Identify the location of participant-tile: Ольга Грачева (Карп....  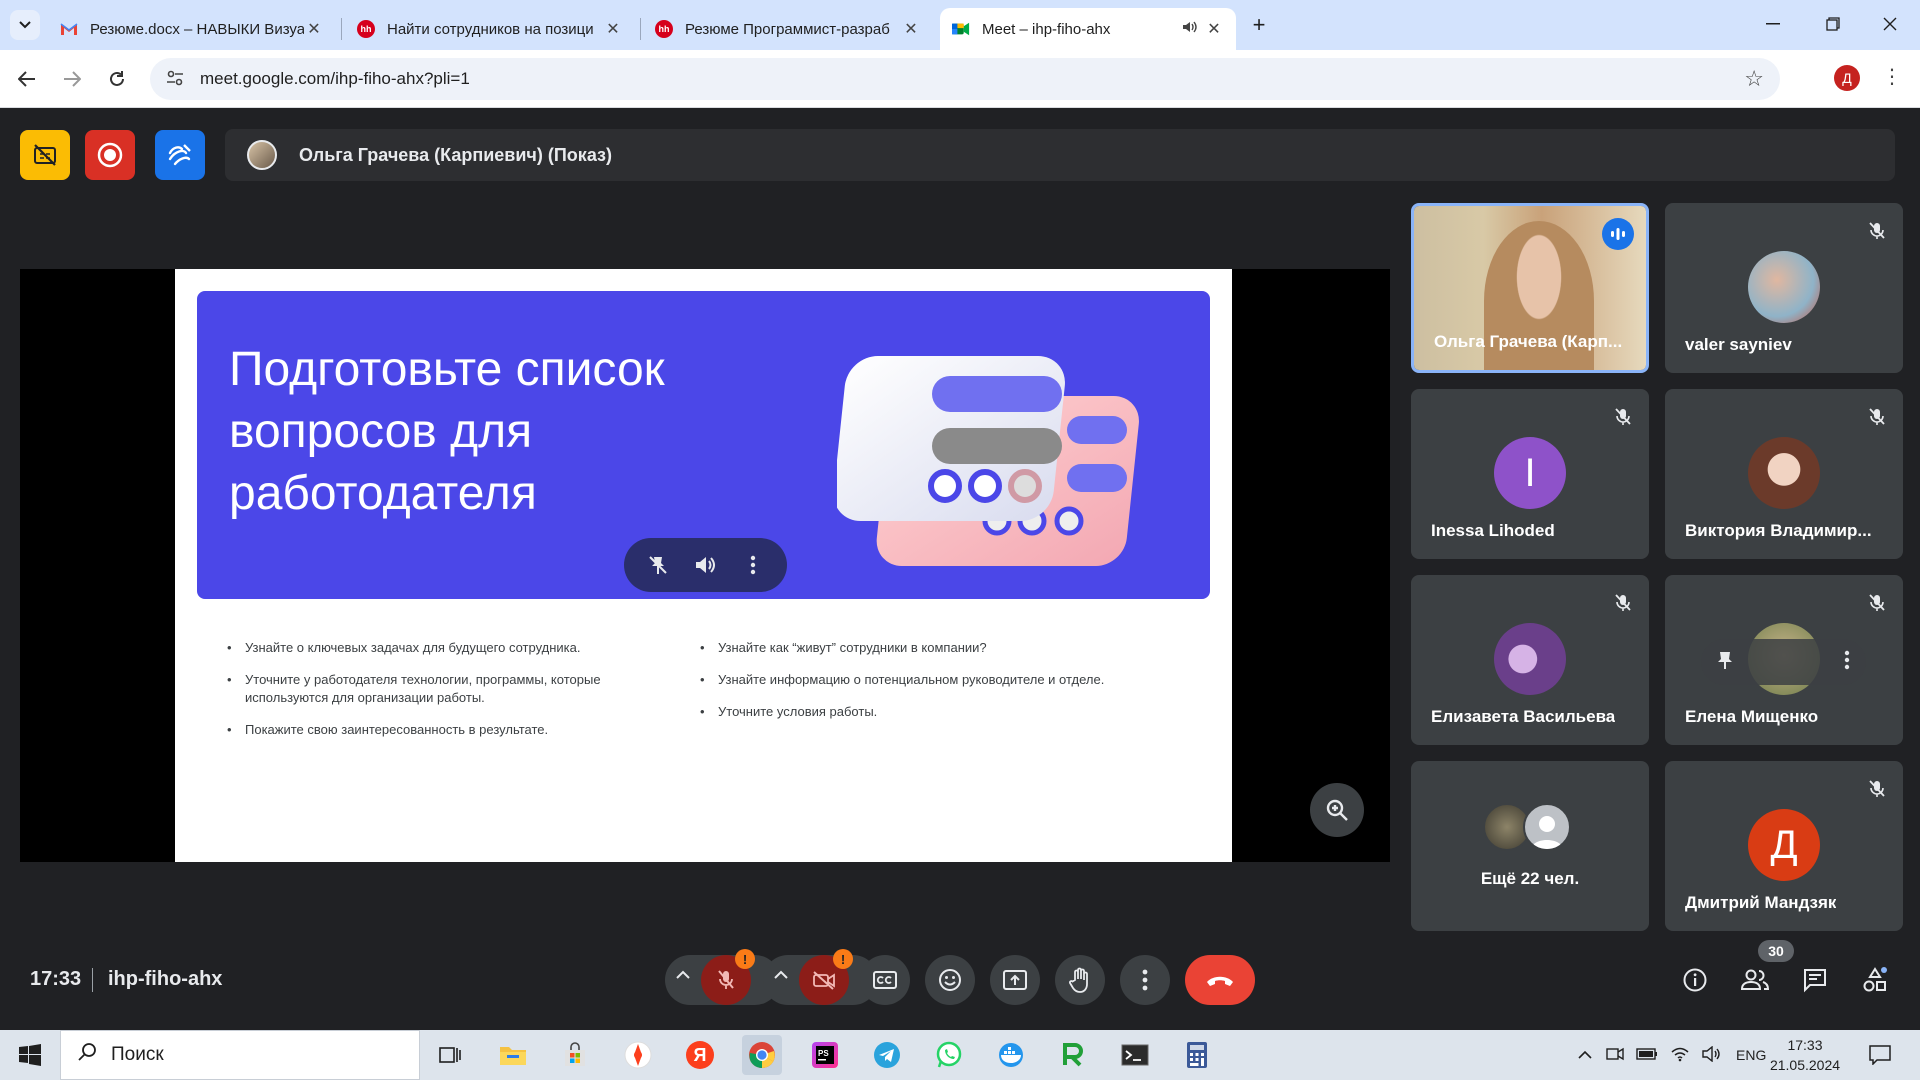
(1530, 288).